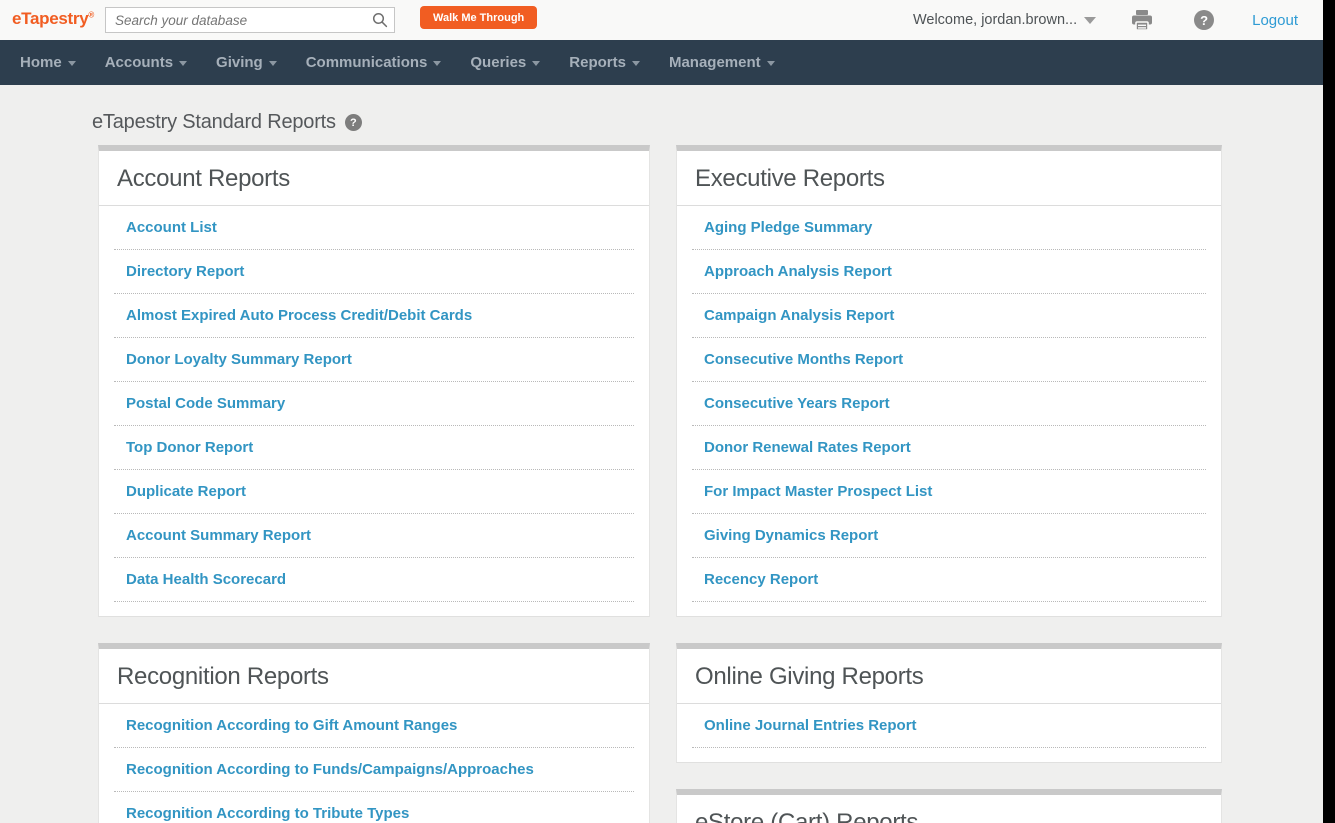 Image resolution: width=1335 pixels, height=823 pixels. I want to click on print-button, so click(1142, 20).